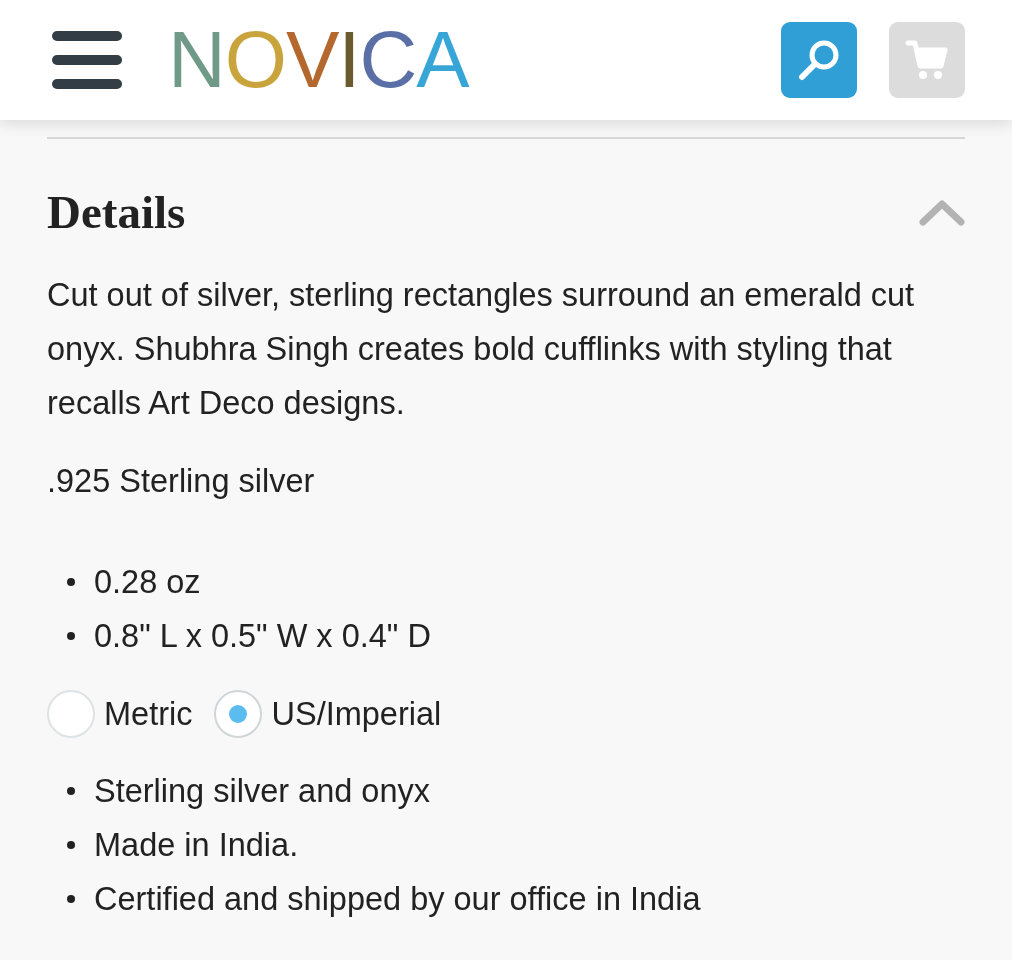 This screenshot has height=960, width=1012. Describe the element at coordinates (262, 791) in the screenshot. I see `feature-text: Sterling silver and onyx` at that location.